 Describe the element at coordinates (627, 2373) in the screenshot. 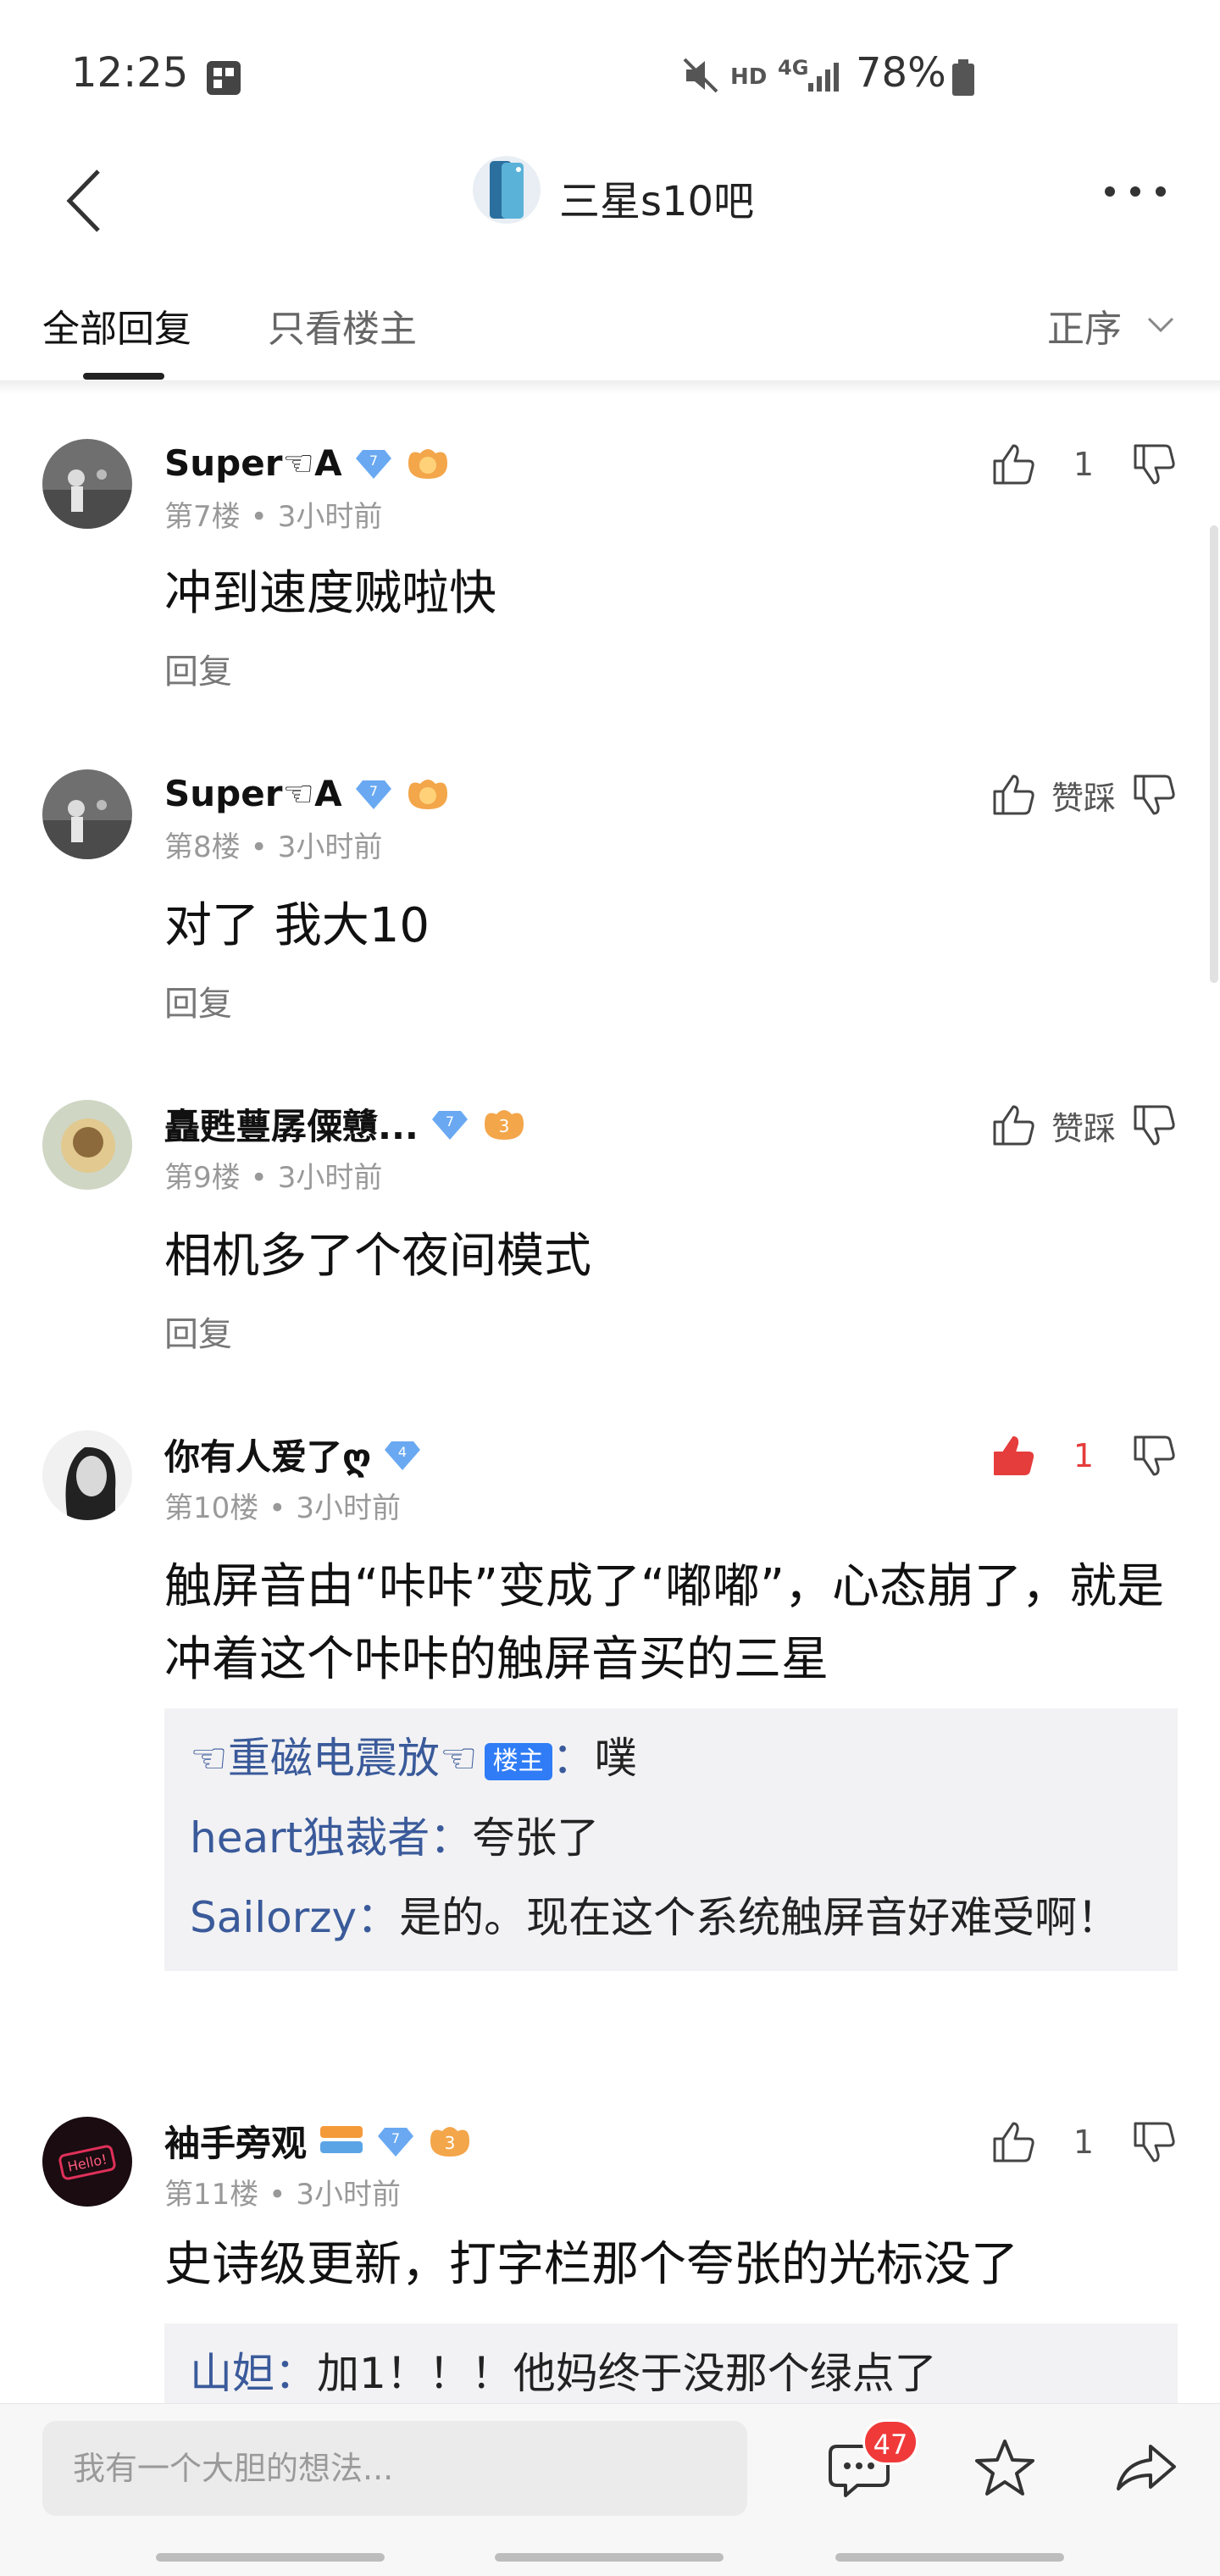

I see `sub-reply-text: 加1！！！他妈终于没那个绿点了` at that location.